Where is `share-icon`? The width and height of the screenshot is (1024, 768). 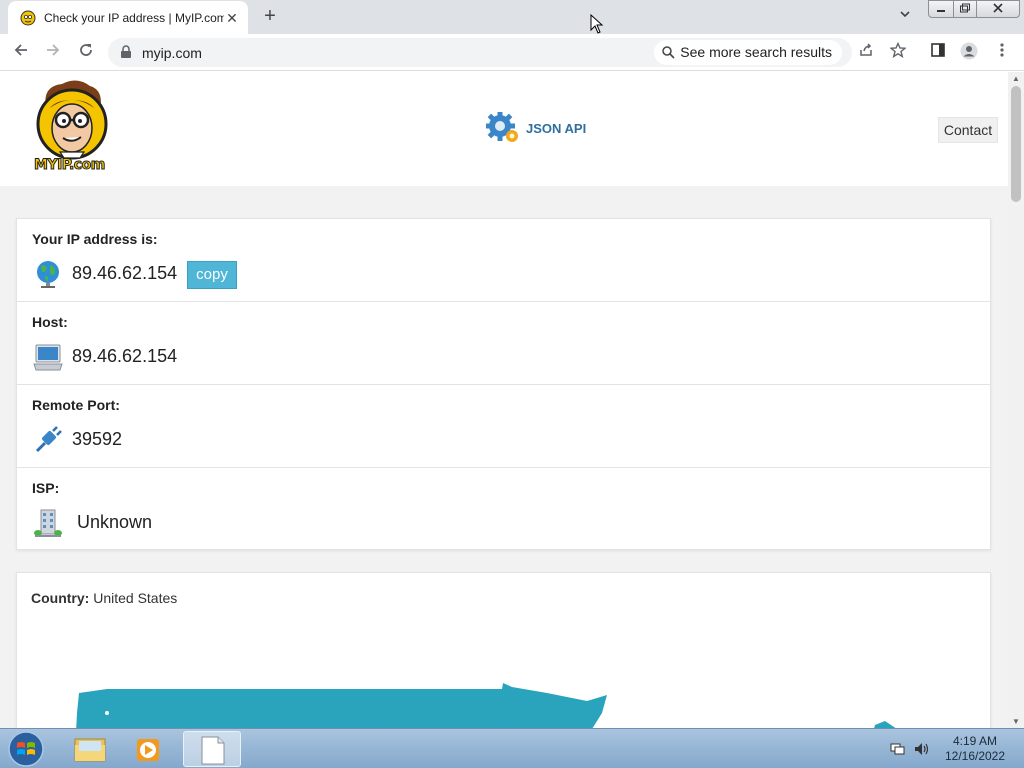
share-icon is located at coordinates (866, 53).